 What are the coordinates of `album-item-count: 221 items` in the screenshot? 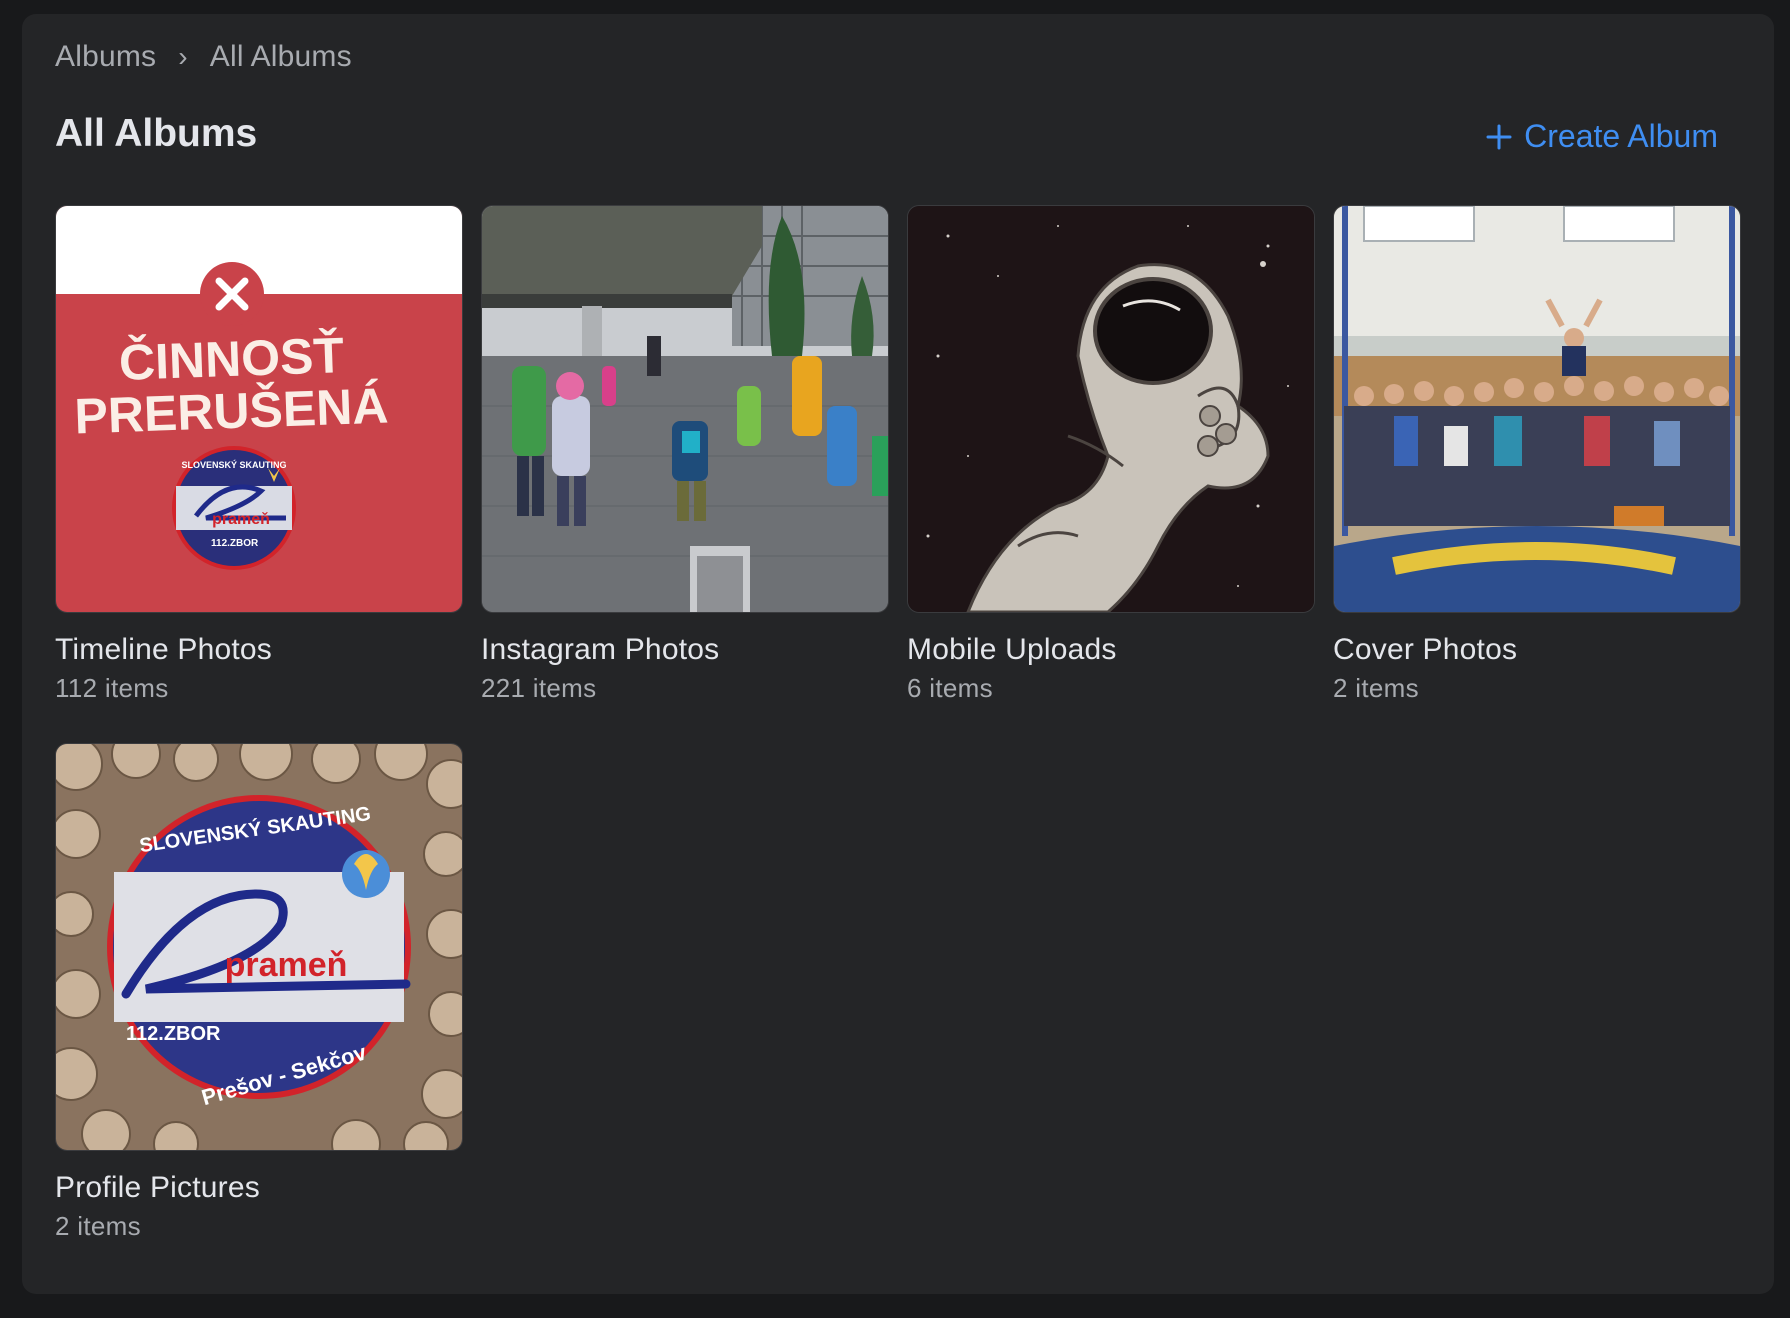 It's located at (539, 688).